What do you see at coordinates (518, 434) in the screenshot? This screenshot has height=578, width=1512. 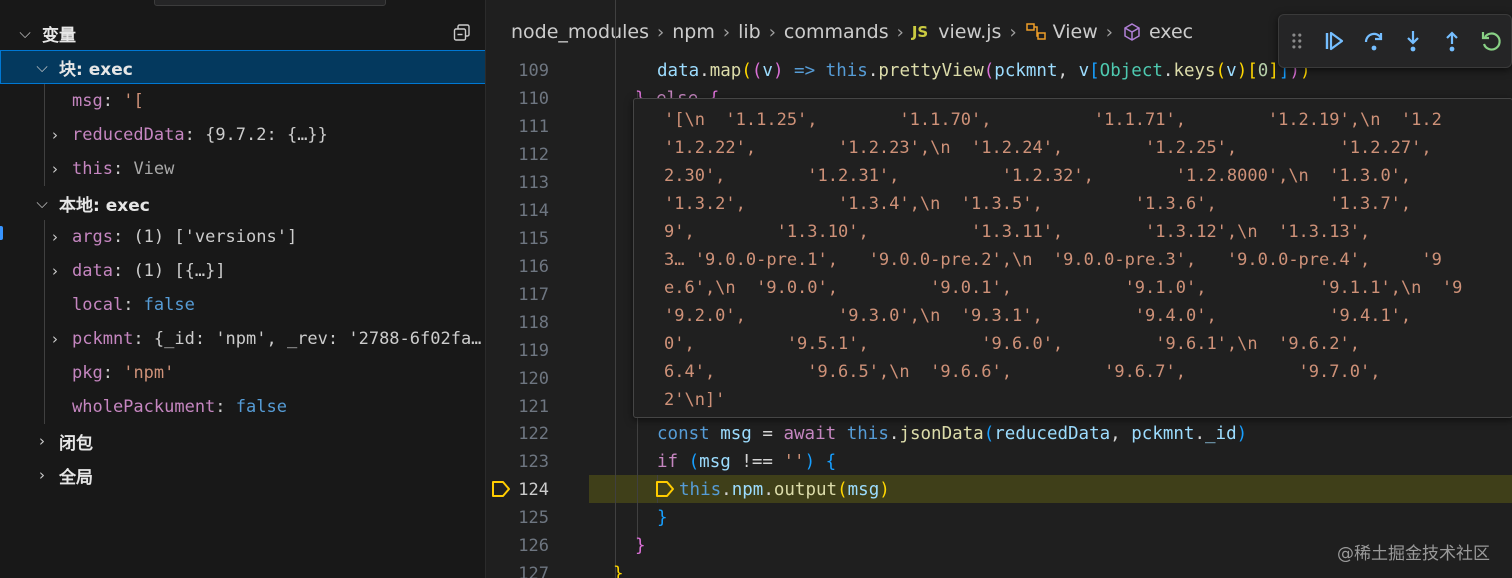 I see `line-number: 122` at bounding box center [518, 434].